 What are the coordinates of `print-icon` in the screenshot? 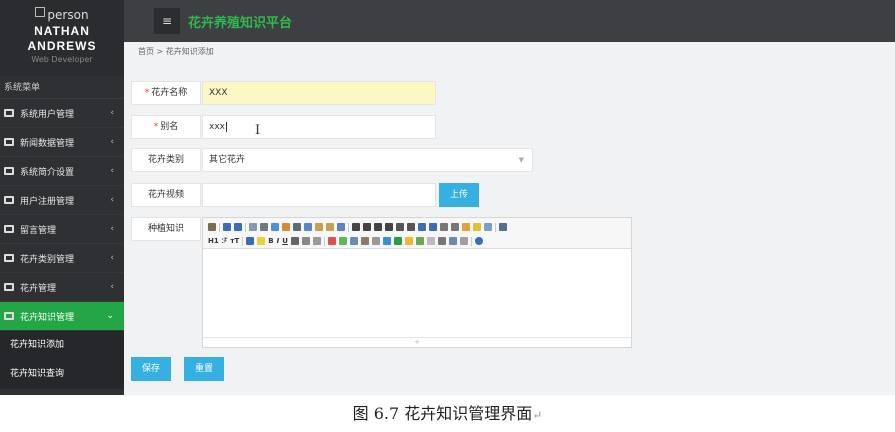 It's located at (264, 227).